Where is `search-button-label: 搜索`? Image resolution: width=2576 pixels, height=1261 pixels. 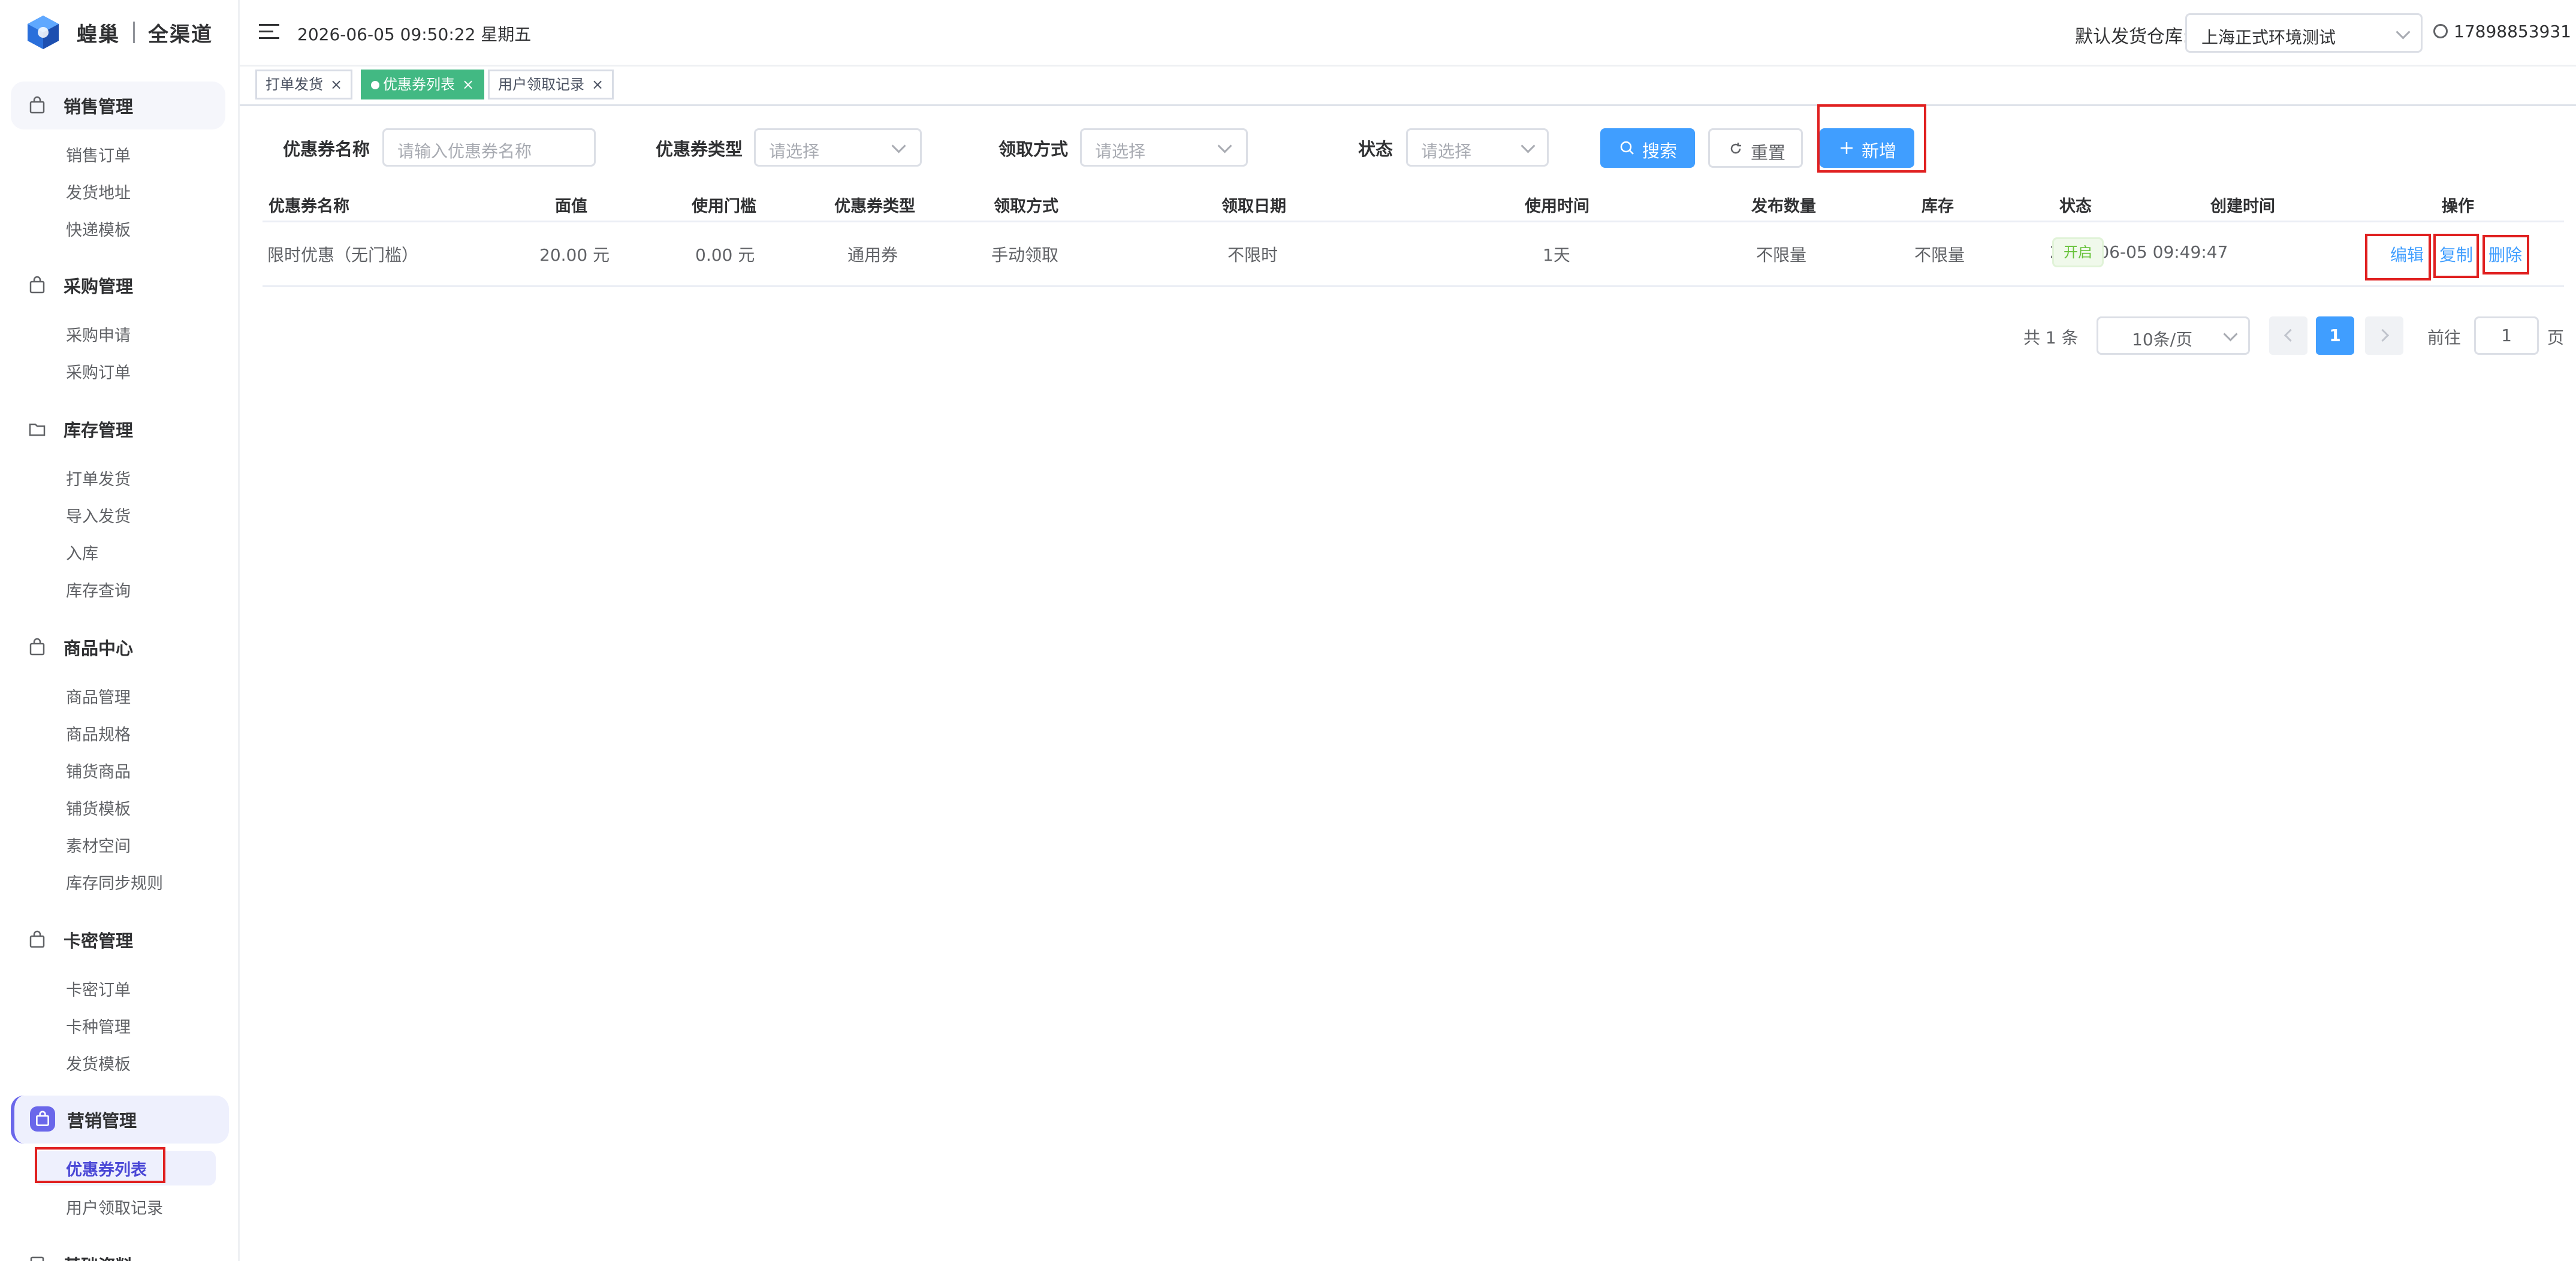 search-button-label: 搜索 is located at coordinates (1660, 151).